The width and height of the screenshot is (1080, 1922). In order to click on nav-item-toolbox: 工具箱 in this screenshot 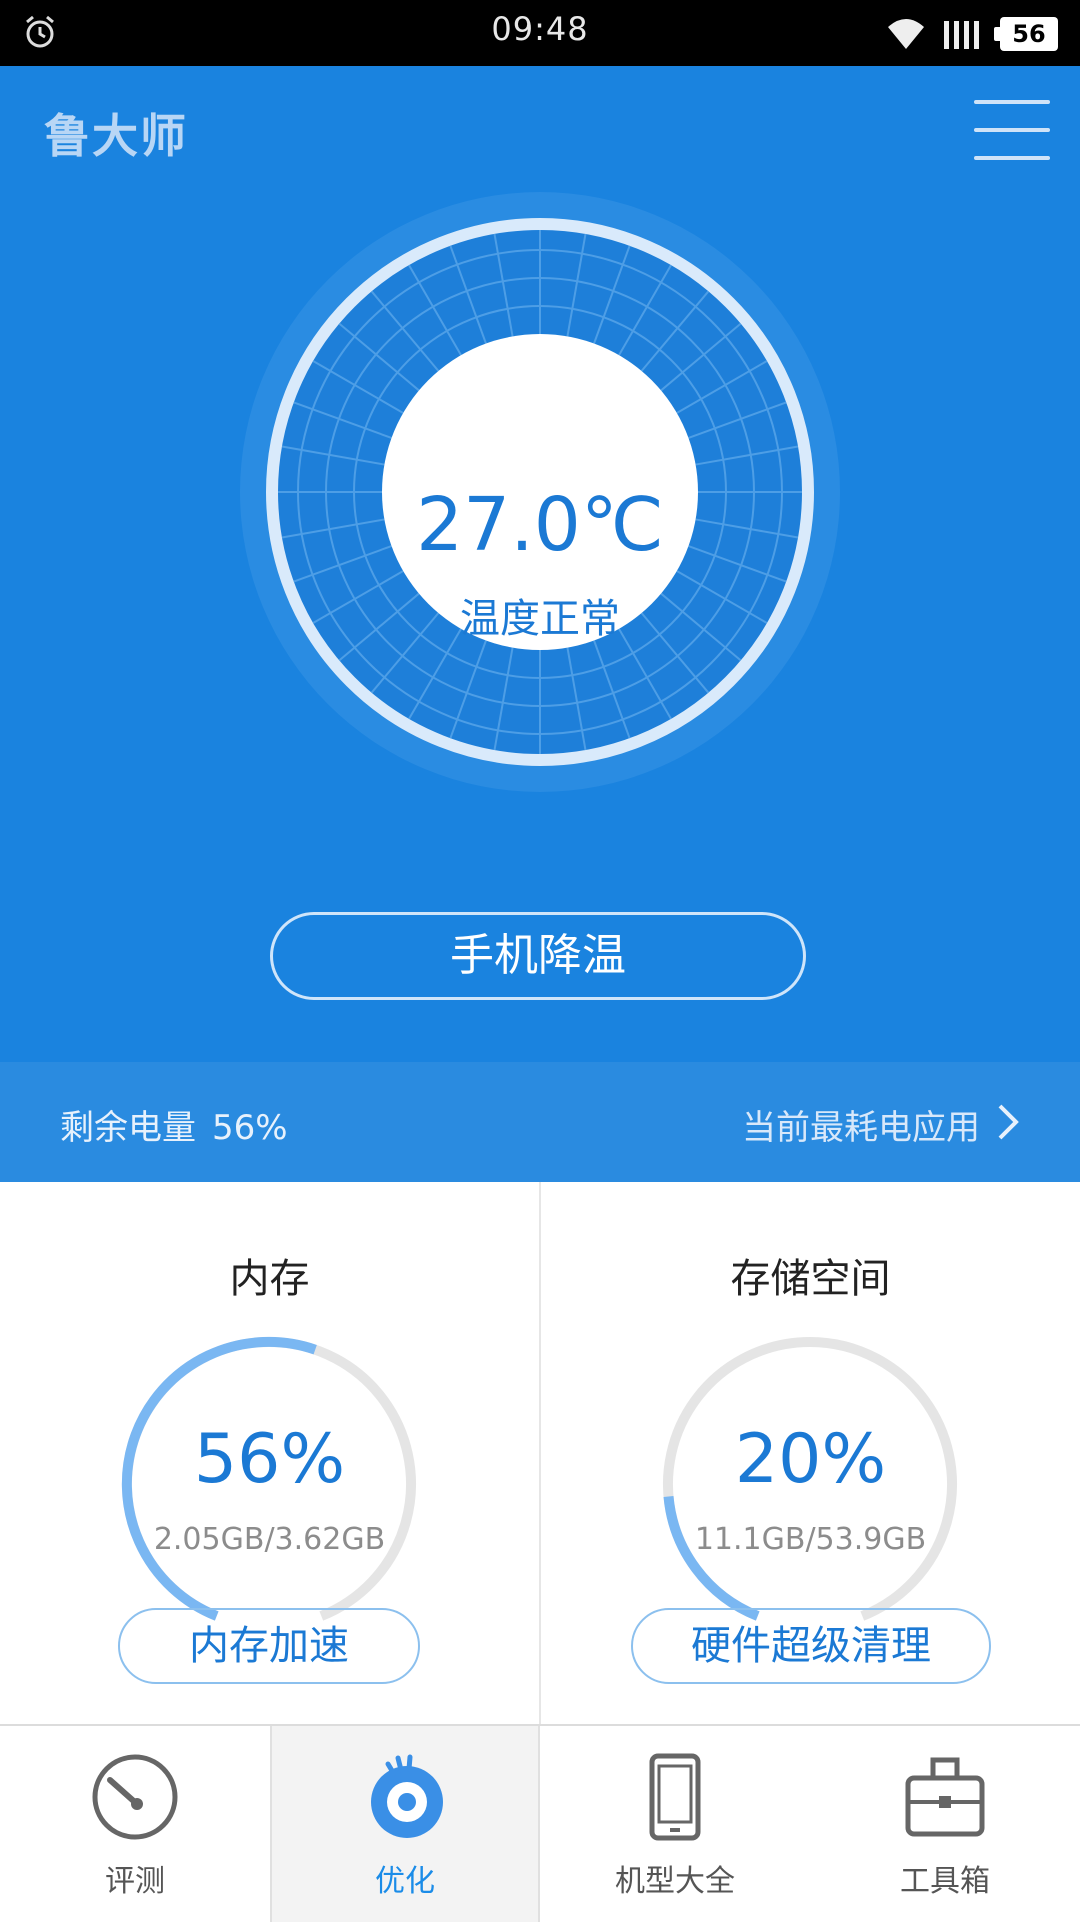, I will do `click(945, 1824)`.